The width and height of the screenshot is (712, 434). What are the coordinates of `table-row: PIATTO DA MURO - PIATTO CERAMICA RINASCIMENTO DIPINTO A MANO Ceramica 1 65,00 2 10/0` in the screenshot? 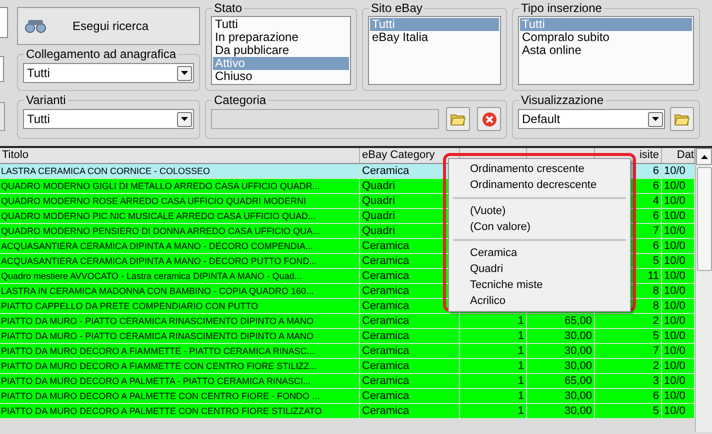 It's located at (347, 321).